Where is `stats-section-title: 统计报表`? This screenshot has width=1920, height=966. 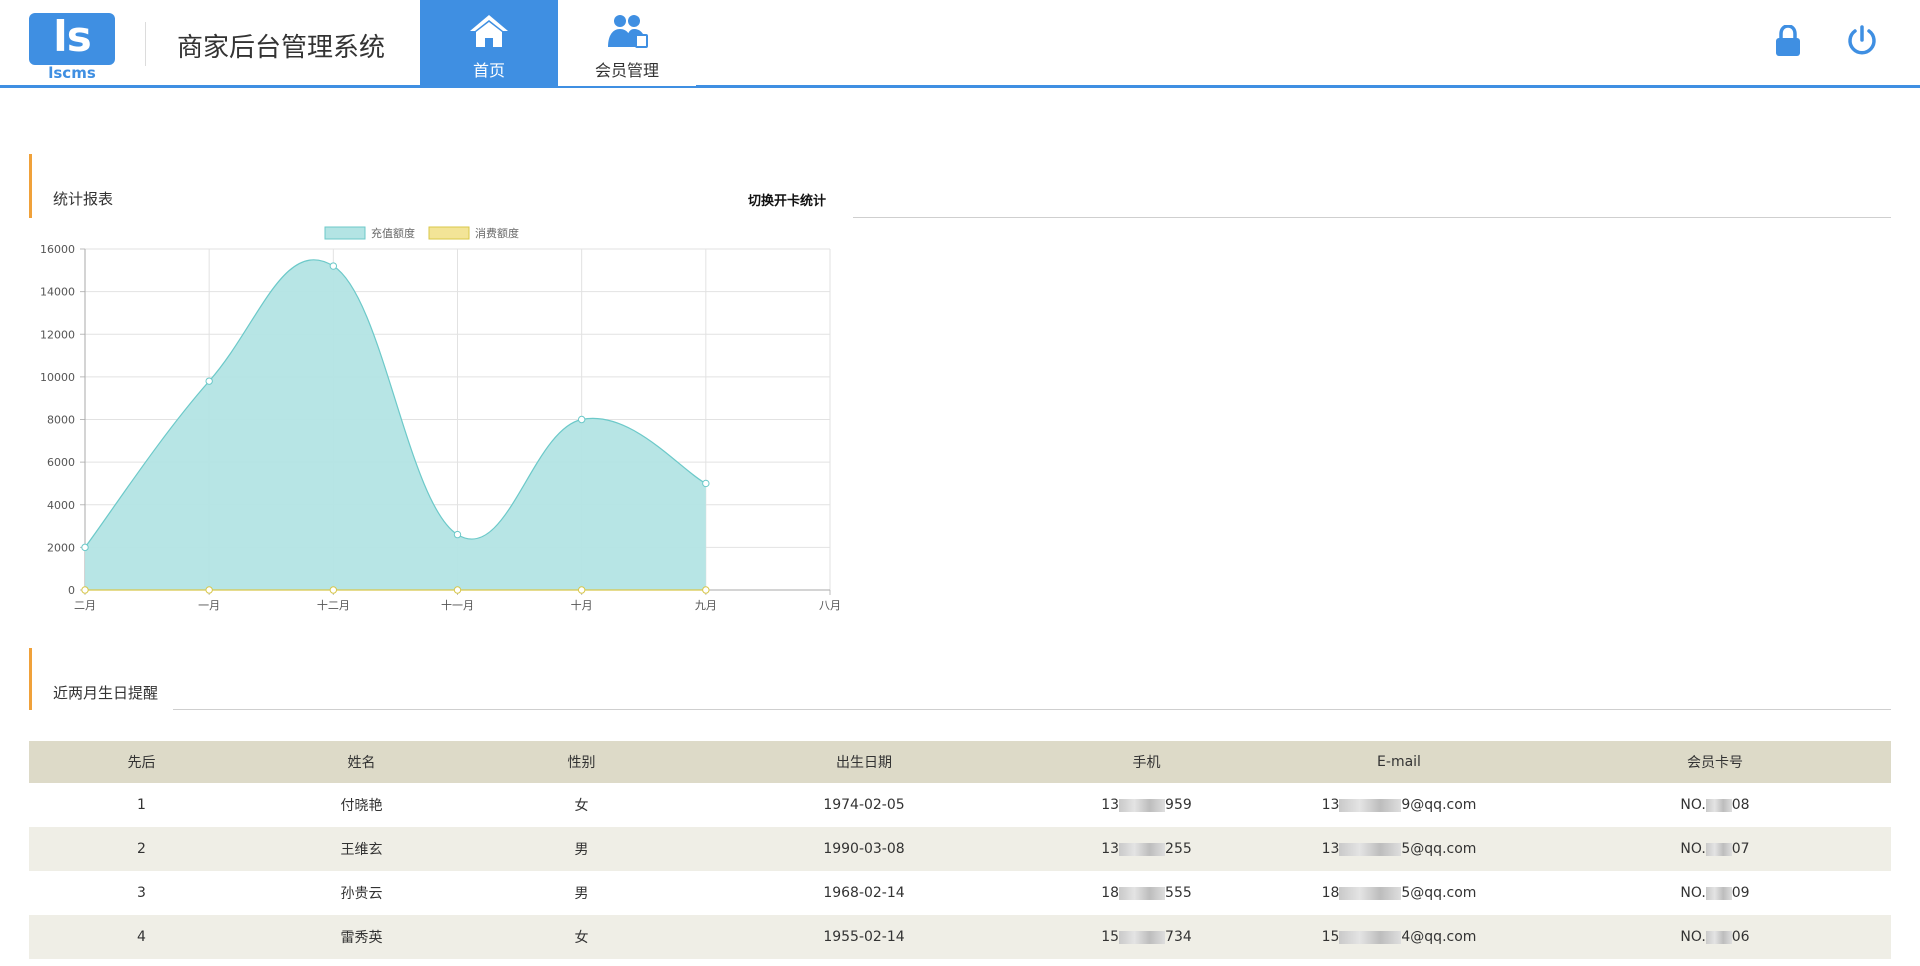
stats-section-title: 统计报表 is located at coordinates (83, 199).